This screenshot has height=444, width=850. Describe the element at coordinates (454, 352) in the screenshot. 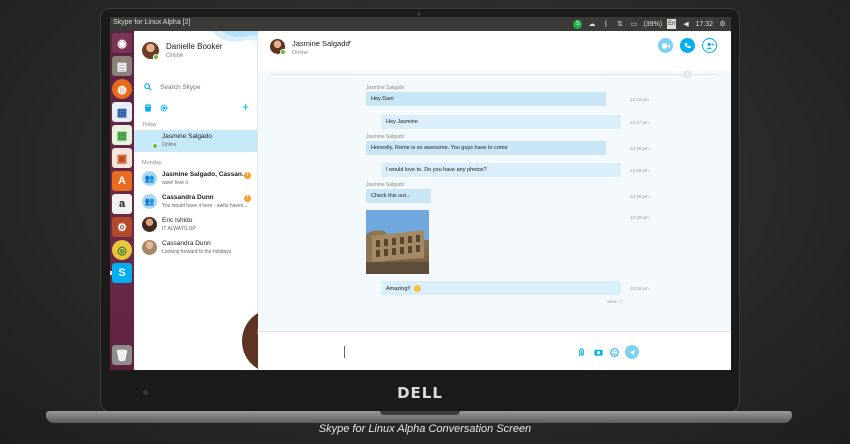

I see `message-input` at that location.